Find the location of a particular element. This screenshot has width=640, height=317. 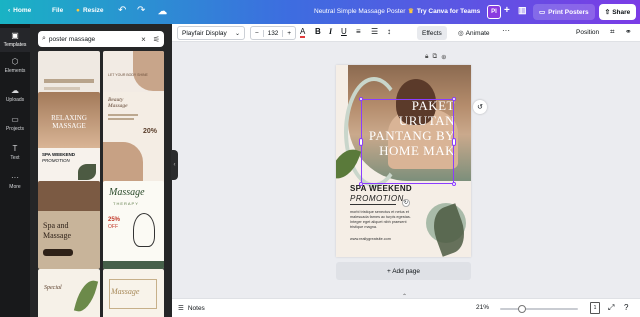

shapes-icon: ⬡ is located at coordinates (15, 61).